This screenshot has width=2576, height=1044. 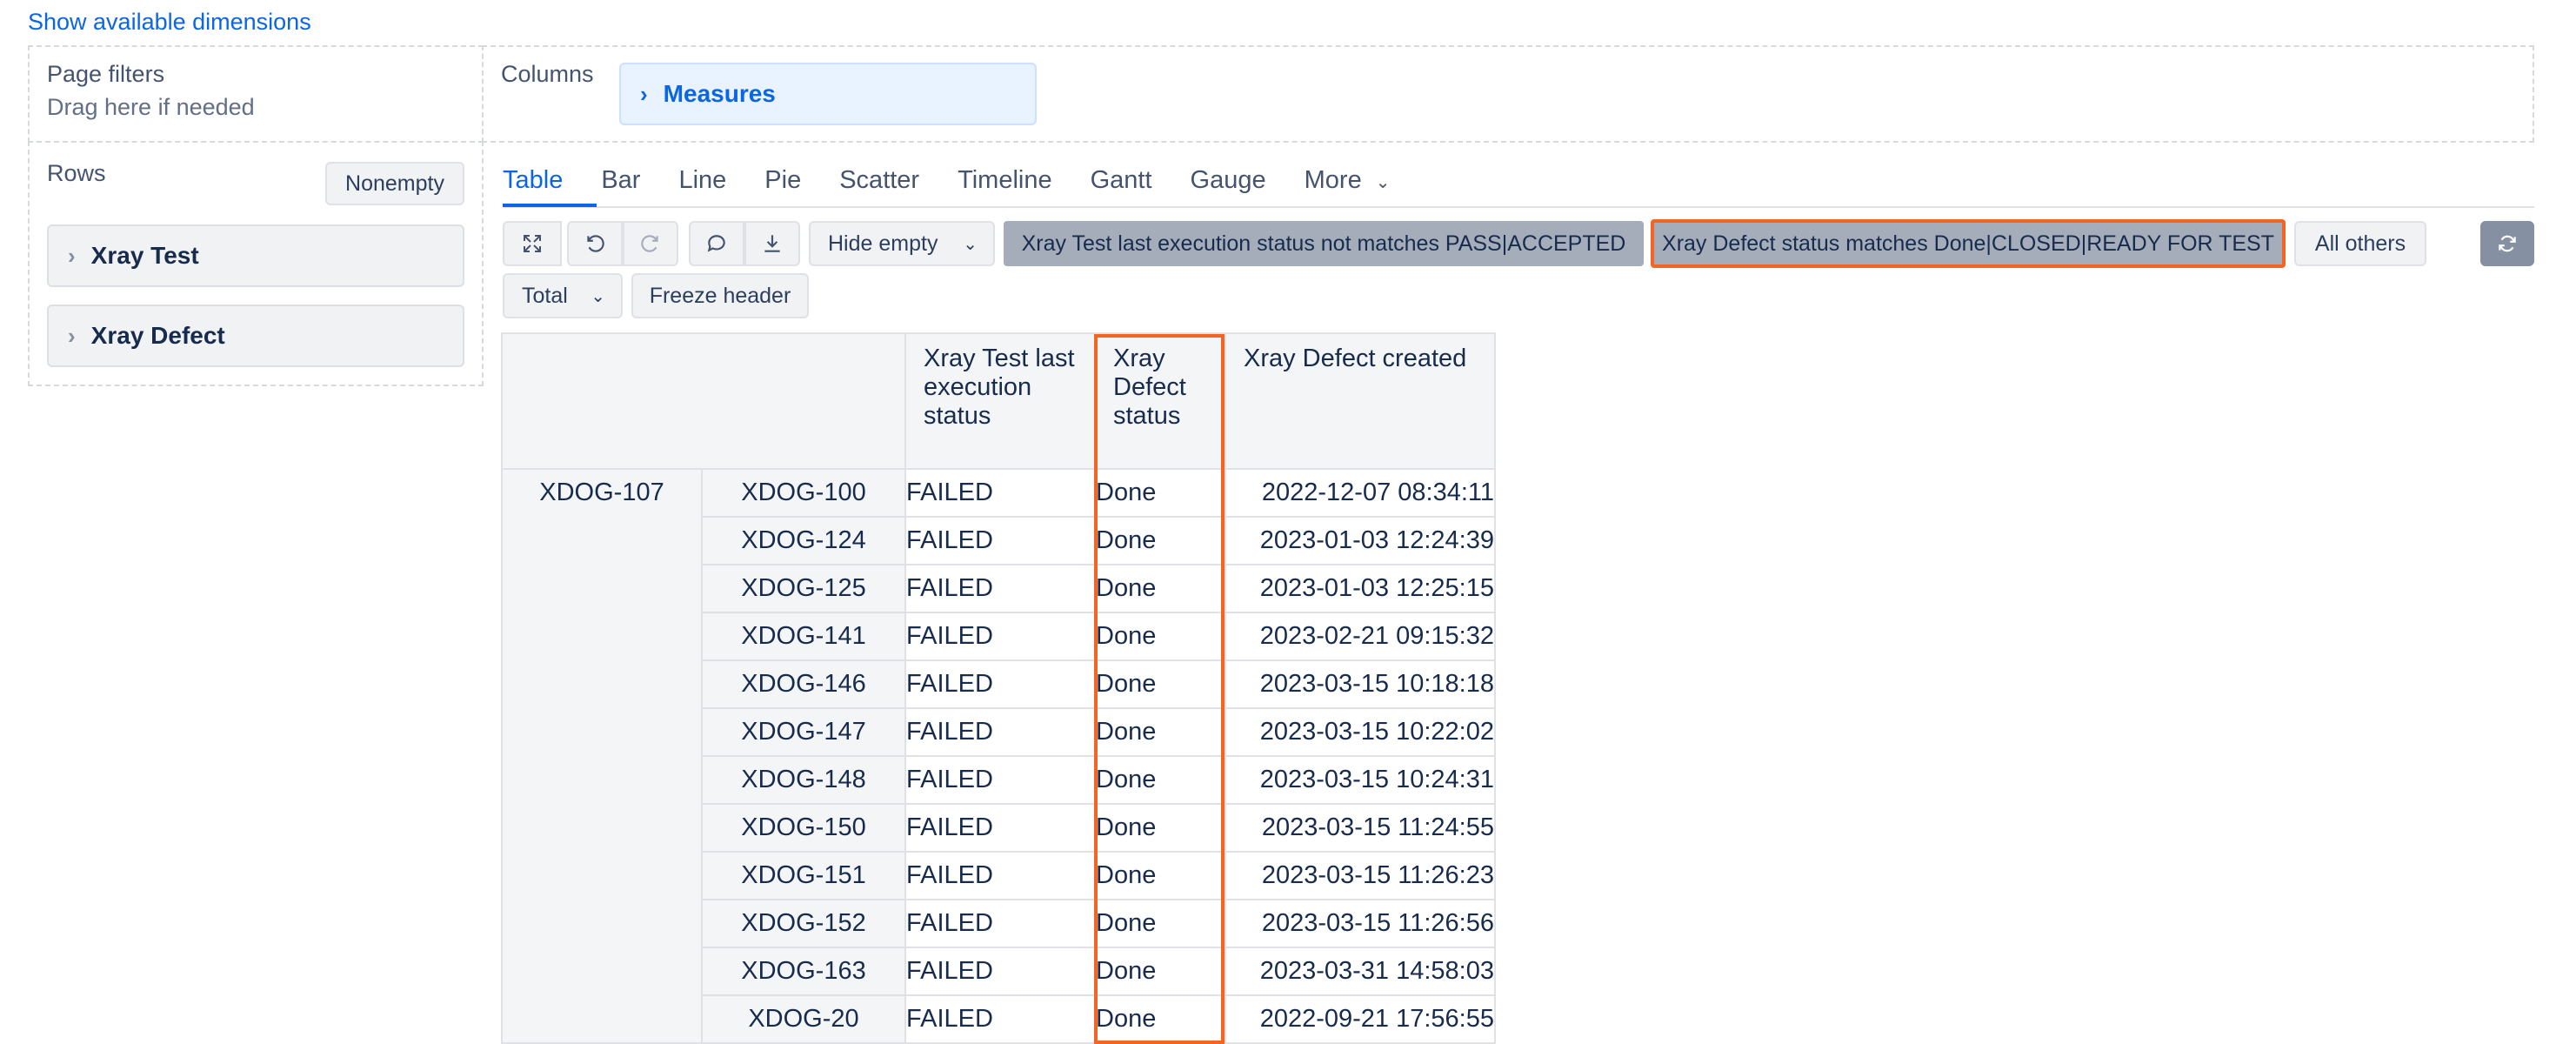 What do you see at coordinates (1361, 684) in the screenshot?
I see `cell-defect-created: 2023-03-15 10:18:18` at bounding box center [1361, 684].